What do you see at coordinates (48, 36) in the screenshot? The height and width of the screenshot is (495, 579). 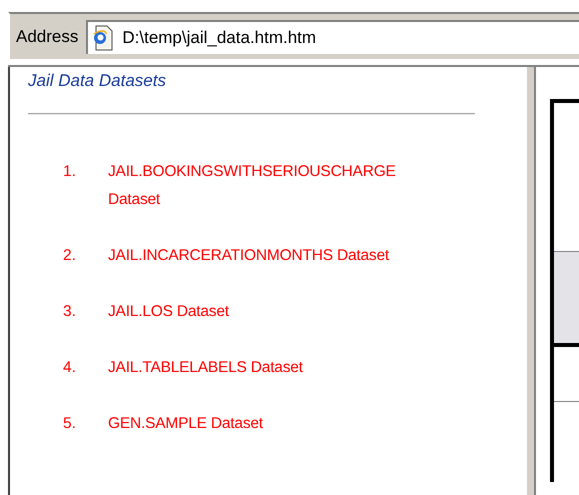 I see `address-label: Address` at bounding box center [48, 36].